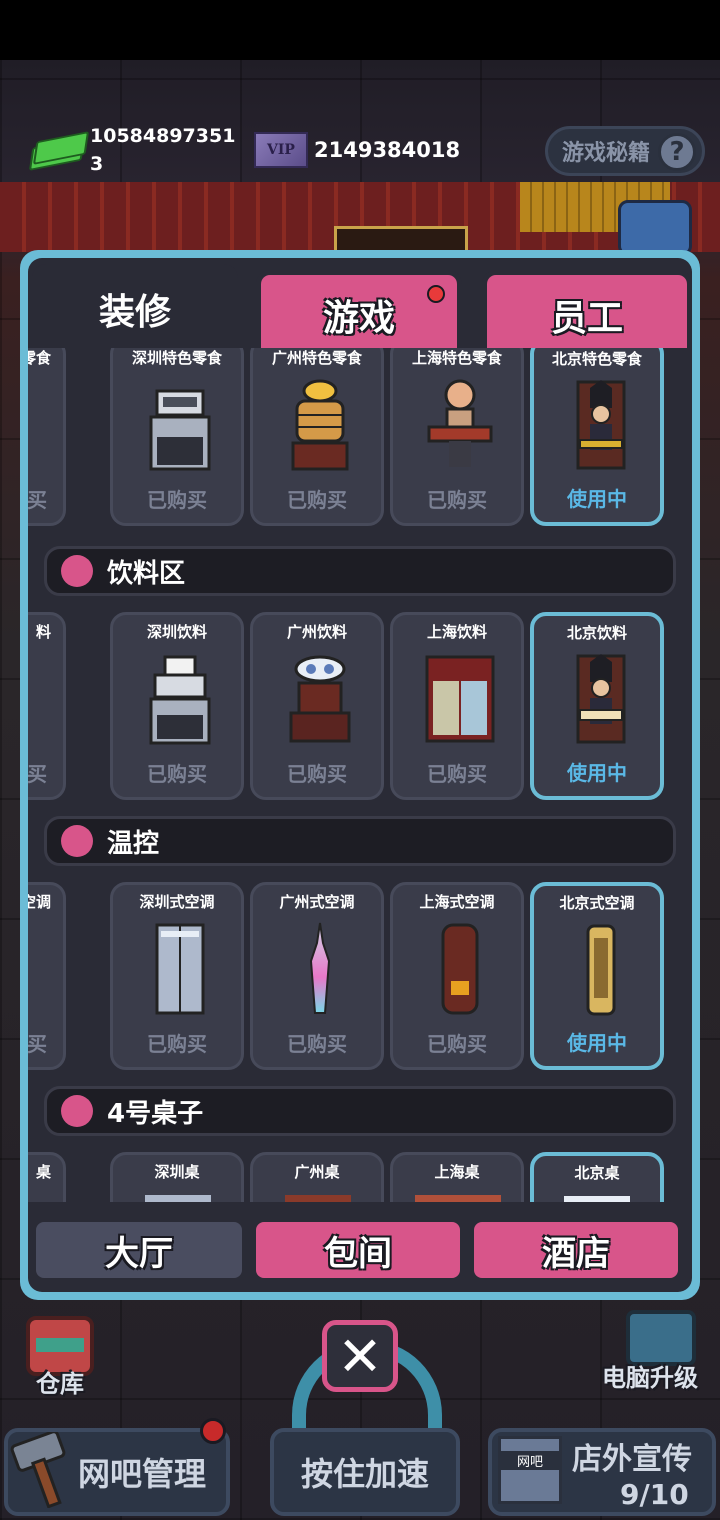 This screenshot has height=1520, width=720. What do you see at coordinates (139, 1250) in the screenshot?
I see `floor-hall-button: 大厅` at bounding box center [139, 1250].